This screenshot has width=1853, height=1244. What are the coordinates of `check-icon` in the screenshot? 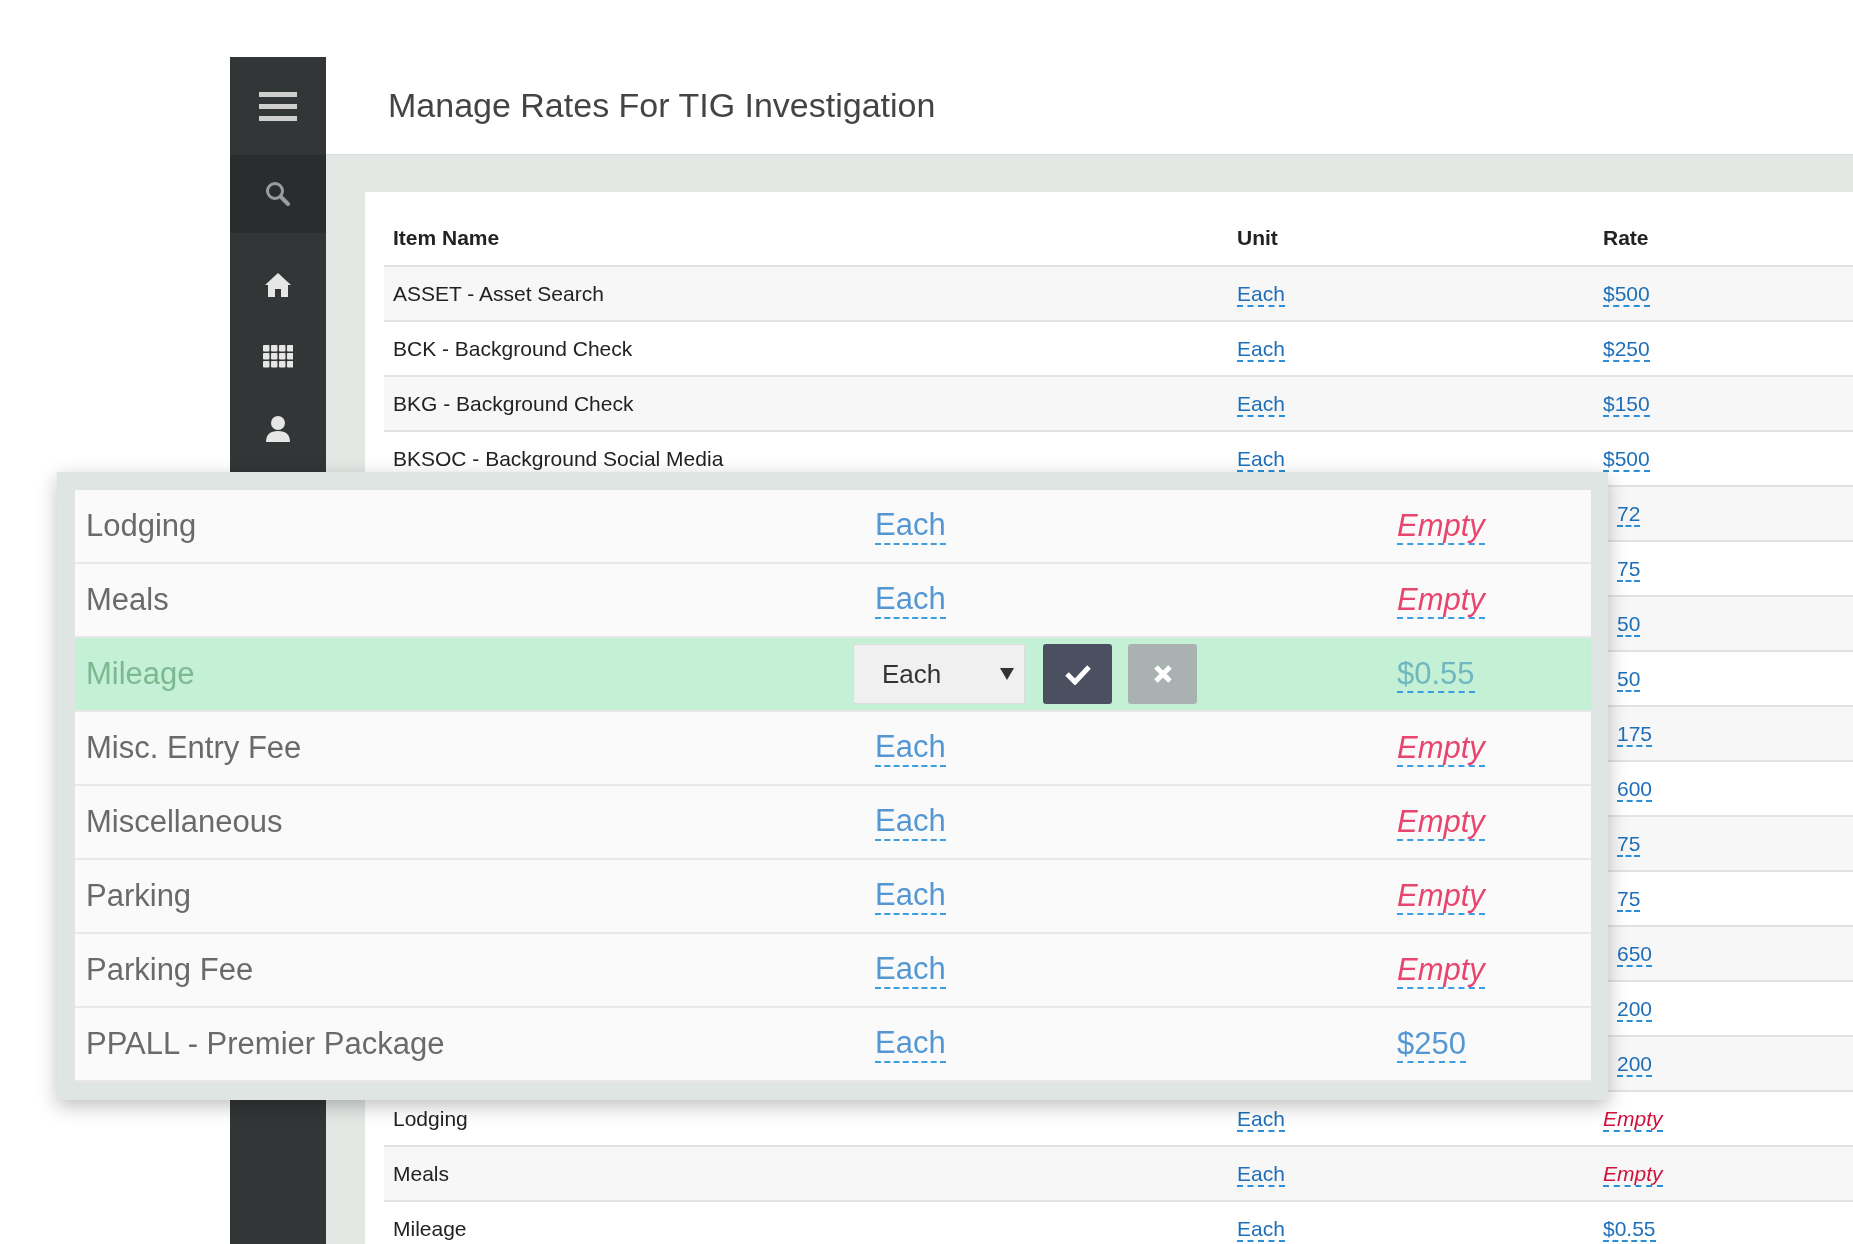 It's located at (1077, 674).